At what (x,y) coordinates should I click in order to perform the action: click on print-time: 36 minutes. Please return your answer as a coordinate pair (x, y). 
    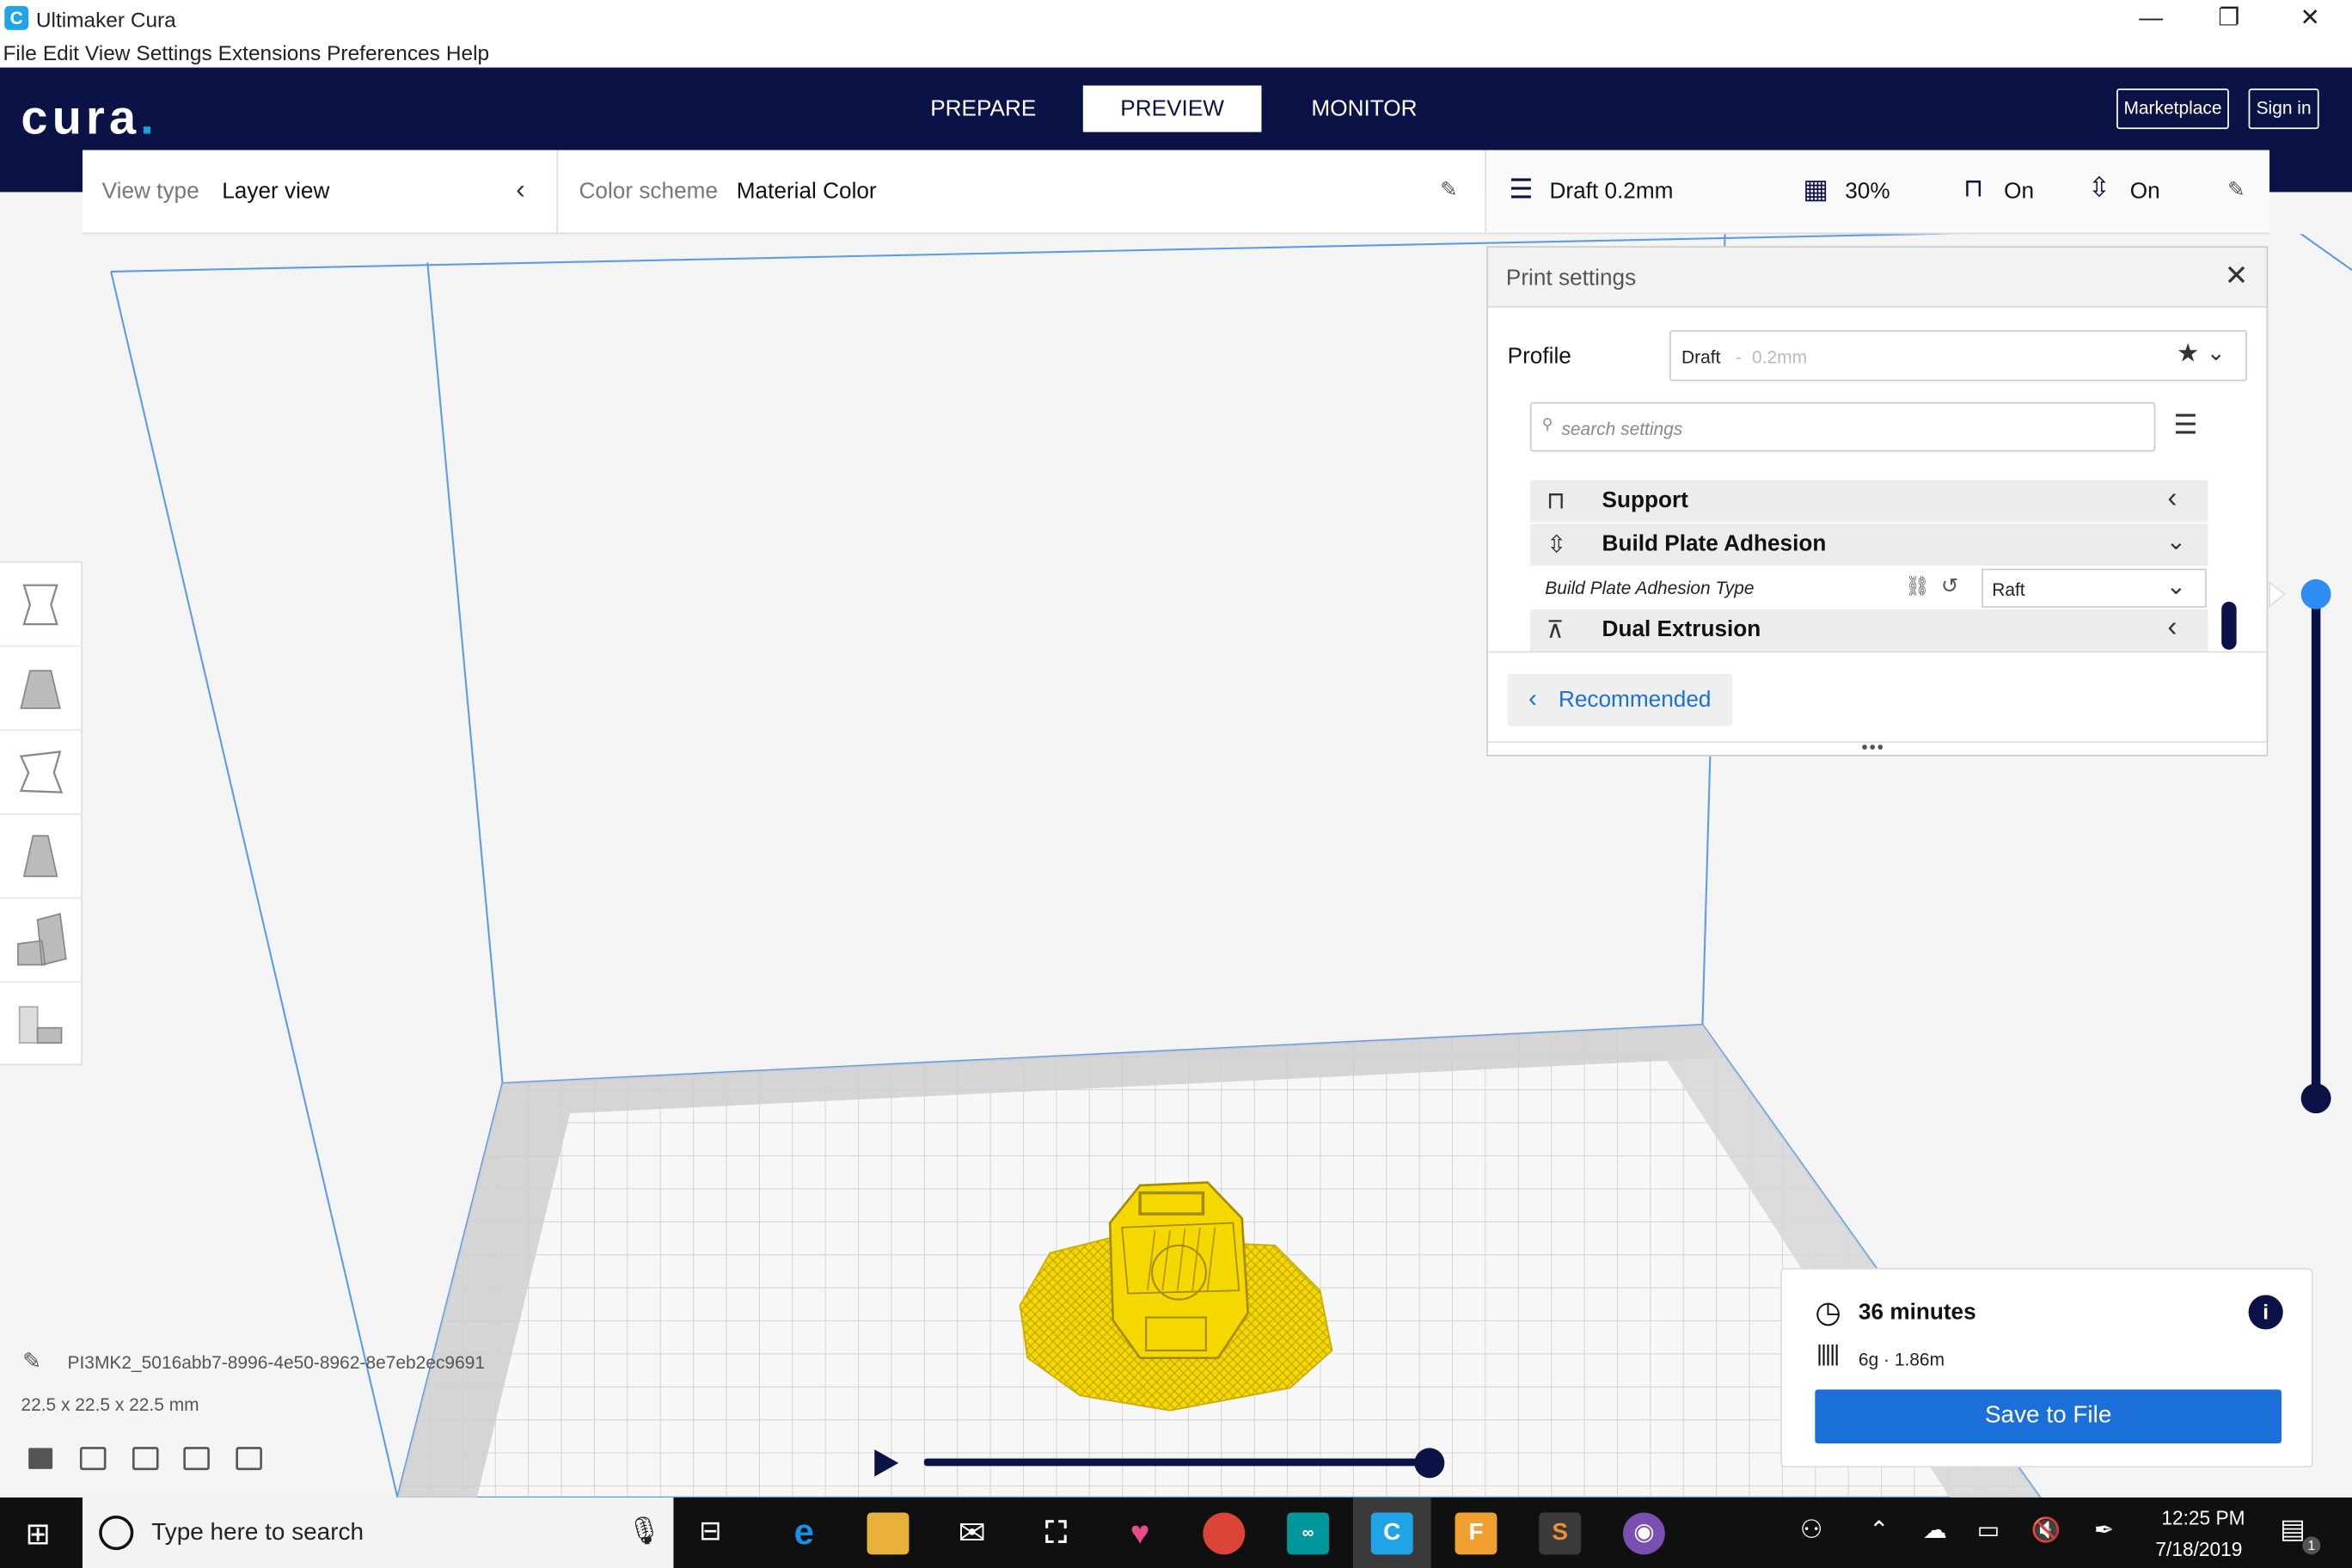
    Looking at the image, I should click on (1917, 1312).